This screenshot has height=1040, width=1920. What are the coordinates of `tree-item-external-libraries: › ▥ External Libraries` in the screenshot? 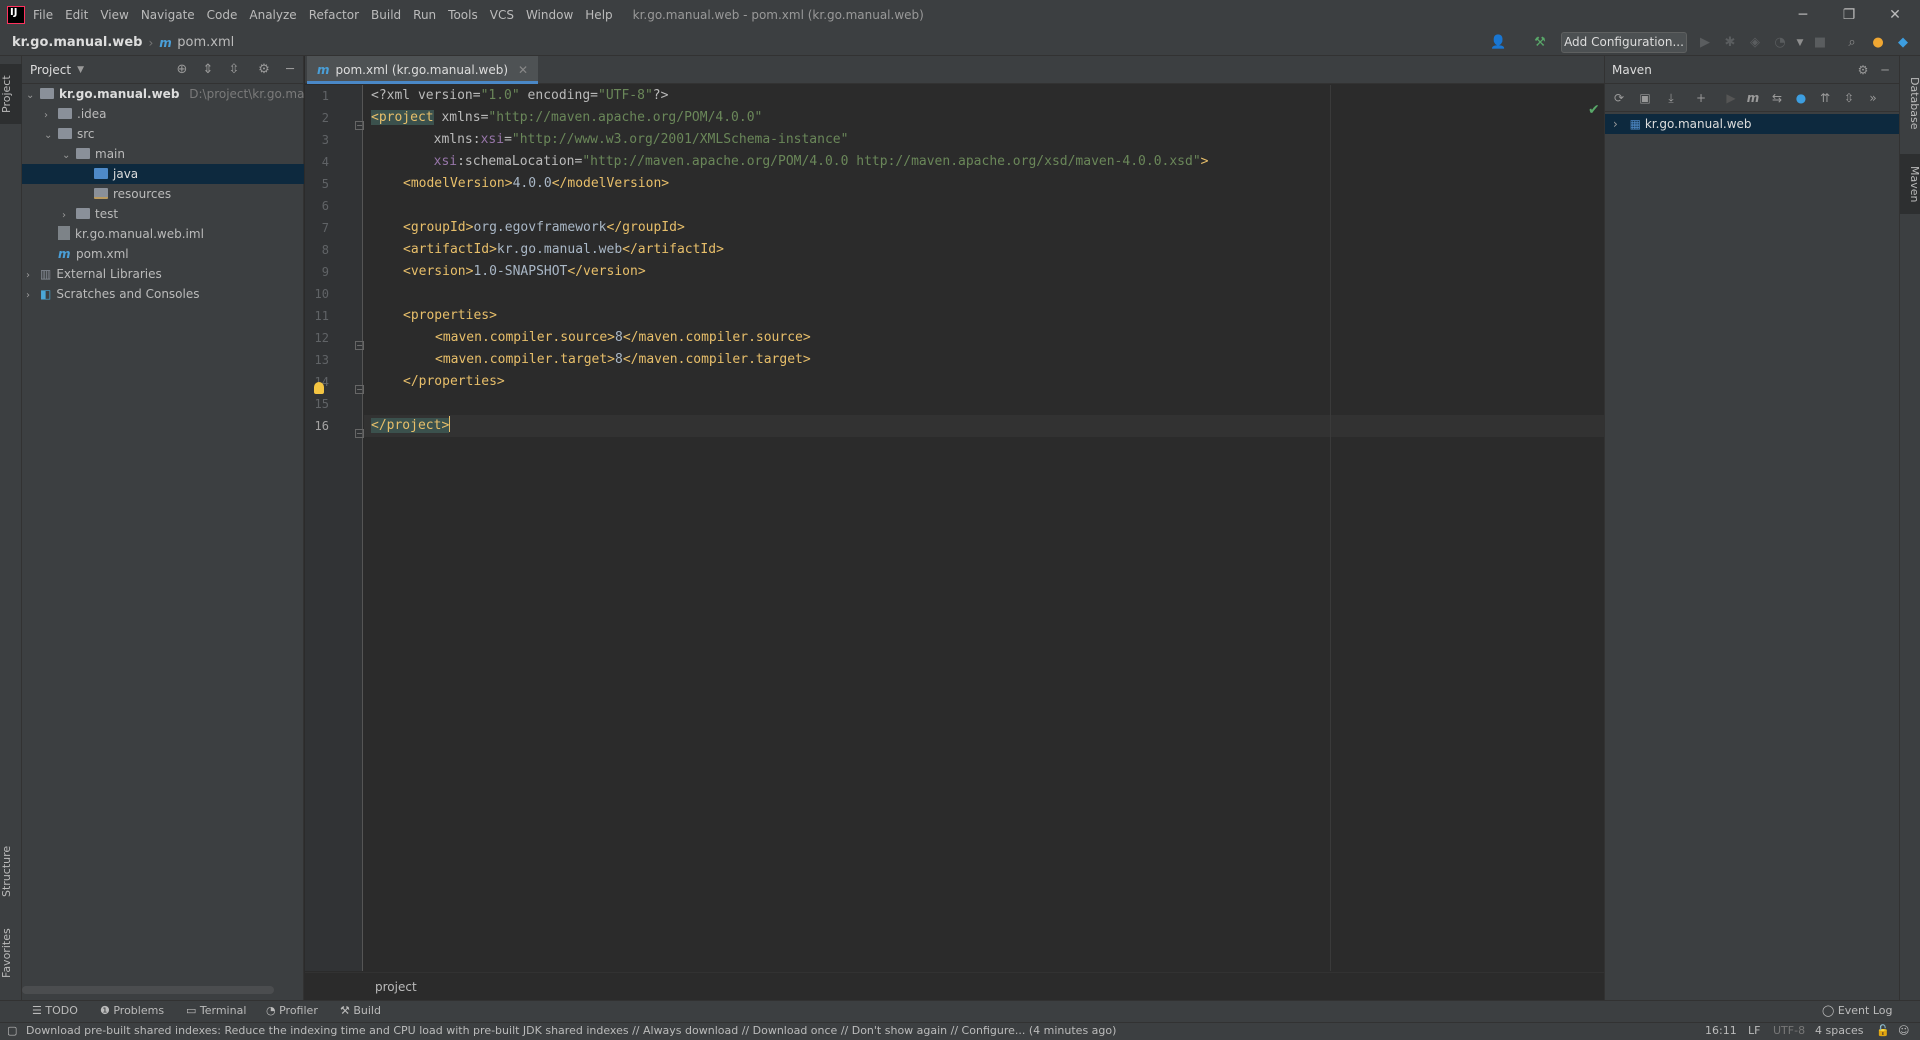 It's located at (94, 274).